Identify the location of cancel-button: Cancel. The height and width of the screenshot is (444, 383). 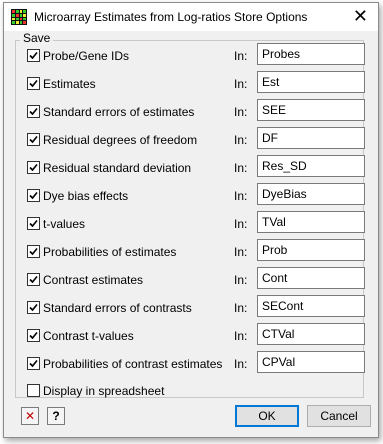
(339, 416).